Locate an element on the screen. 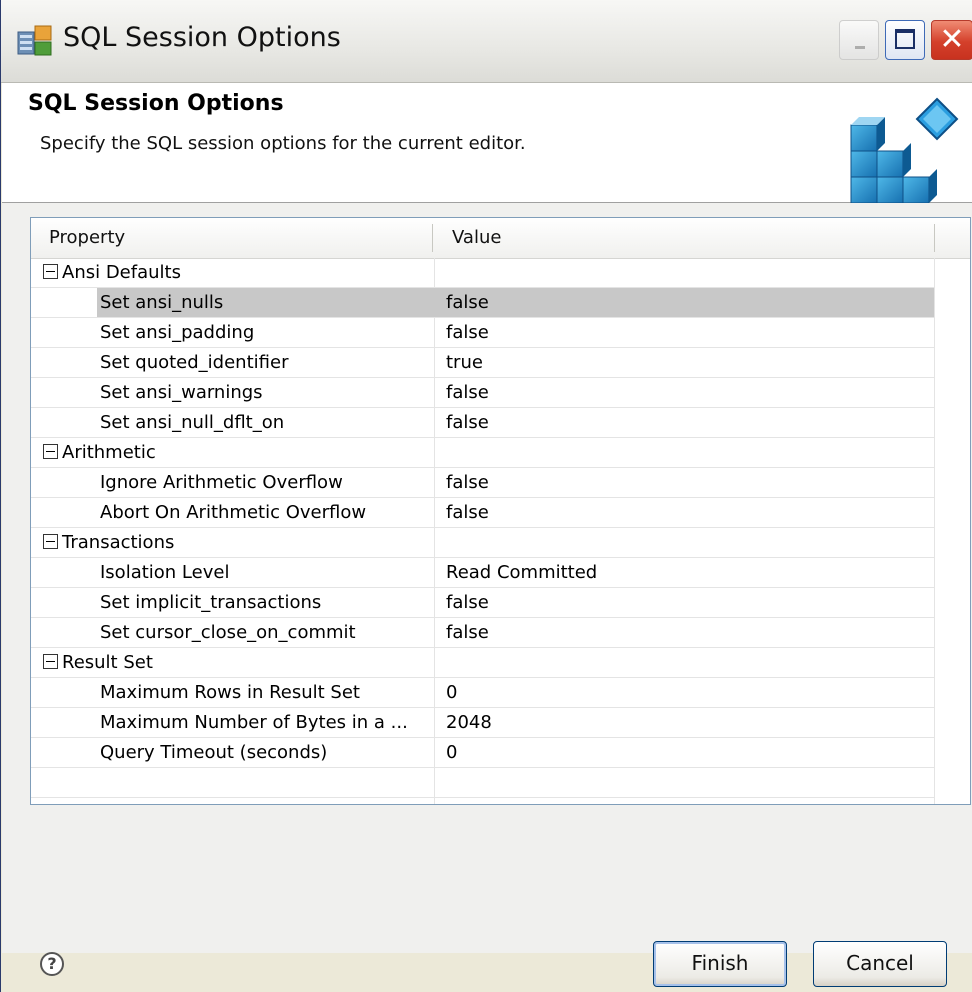 The height and width of the screenshot is (992, 972). table-row: Set cursor_close_on_commit false is located at coordinates (482, 633).